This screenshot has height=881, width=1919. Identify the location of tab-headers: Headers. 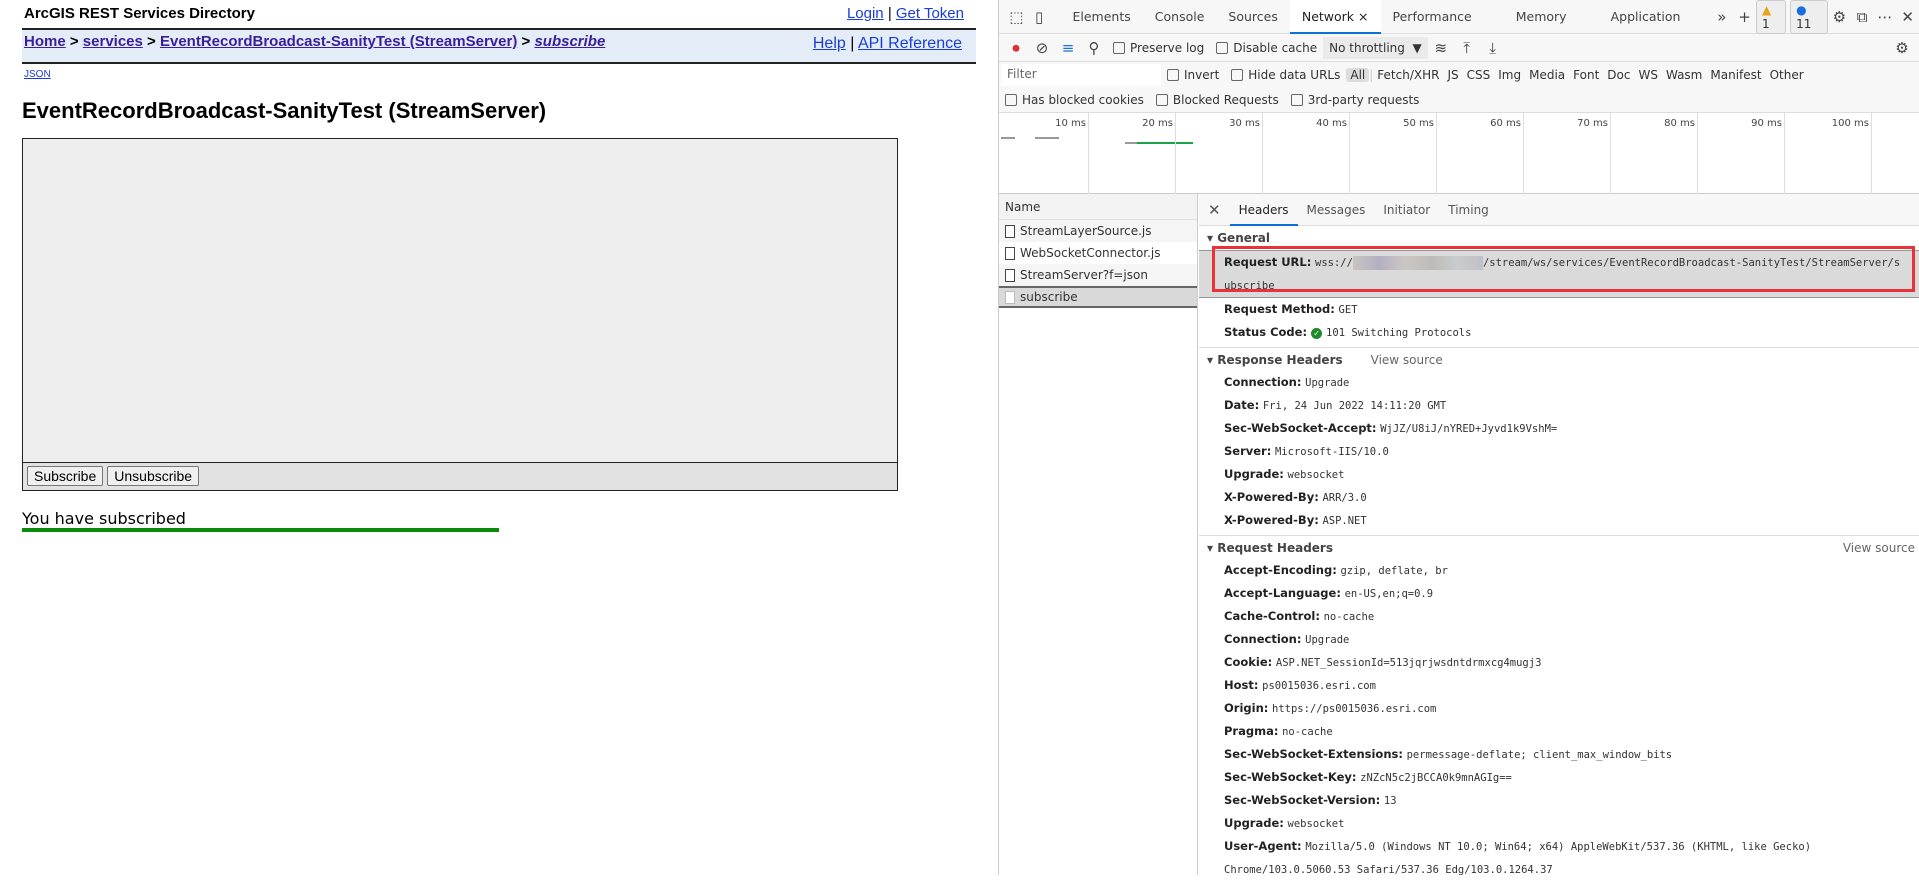
(1263, 210).